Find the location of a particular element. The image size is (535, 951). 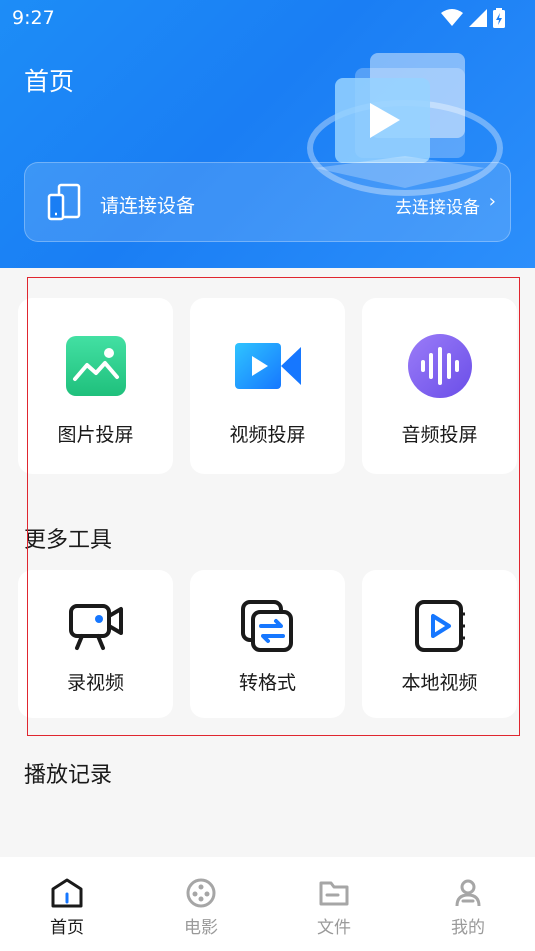

go-connect-link: 去连接设备 is located at coordinates (437, 205).